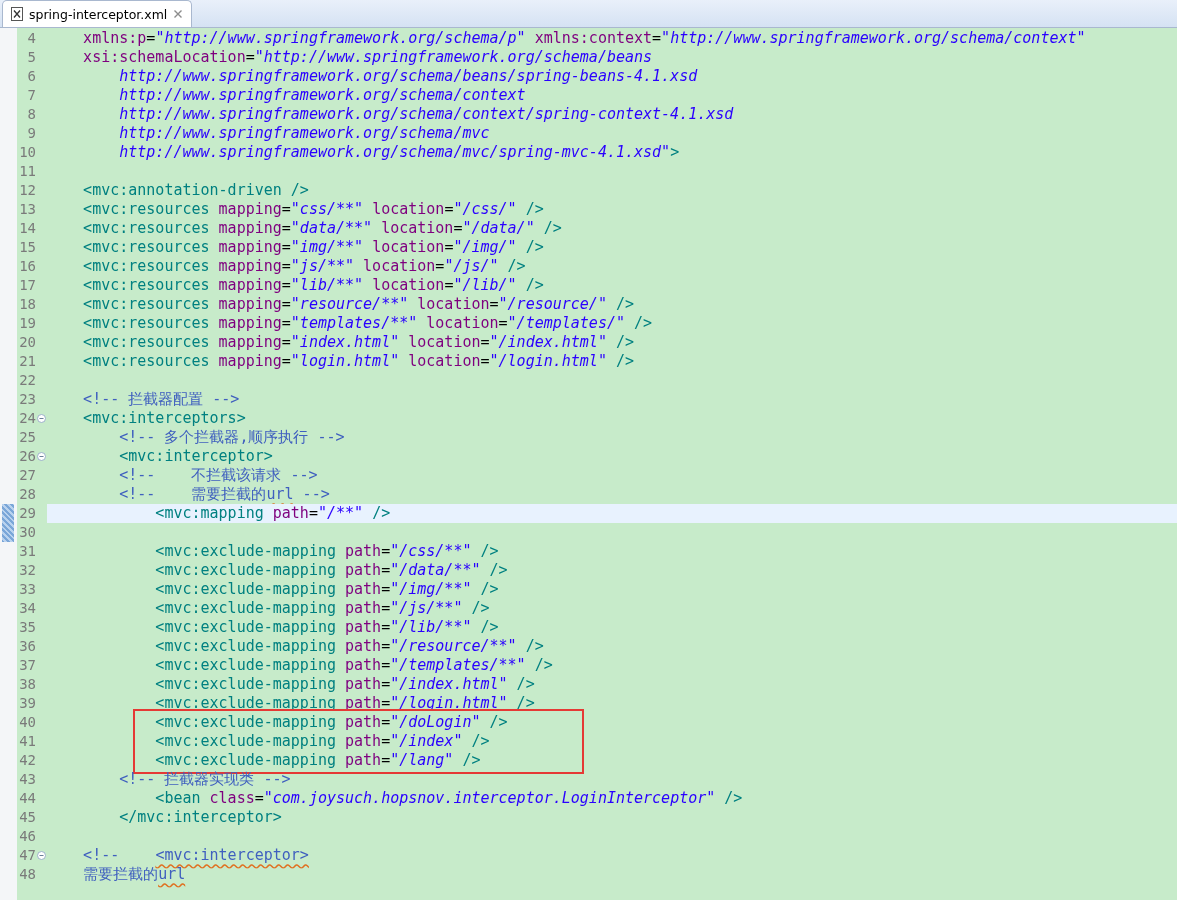  Describe the element at coordinates (27, 418) in the screenshot. I see `line-number: 24` at that location.